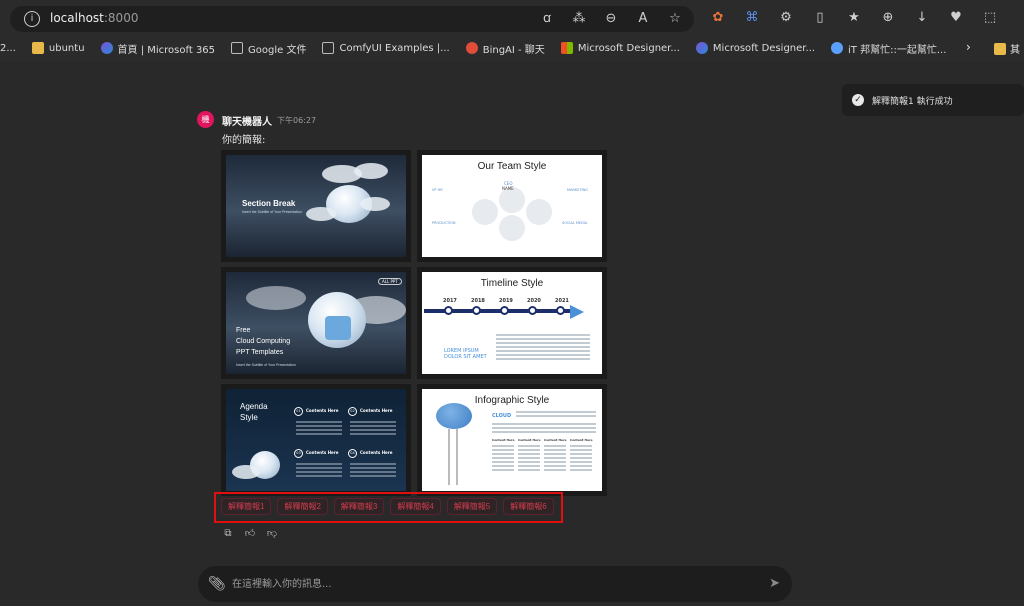 Image resolution: width=1024 pixels, height=606 pixels. I want to click on health-icon: ♥, so click(956, 18).